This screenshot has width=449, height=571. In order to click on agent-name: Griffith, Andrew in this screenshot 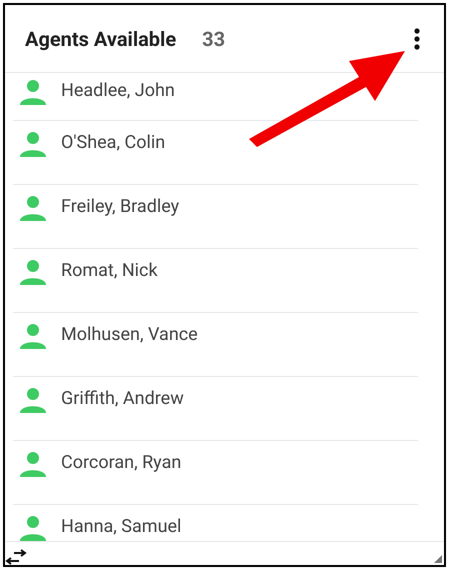, I will do `click(122, 399)`.